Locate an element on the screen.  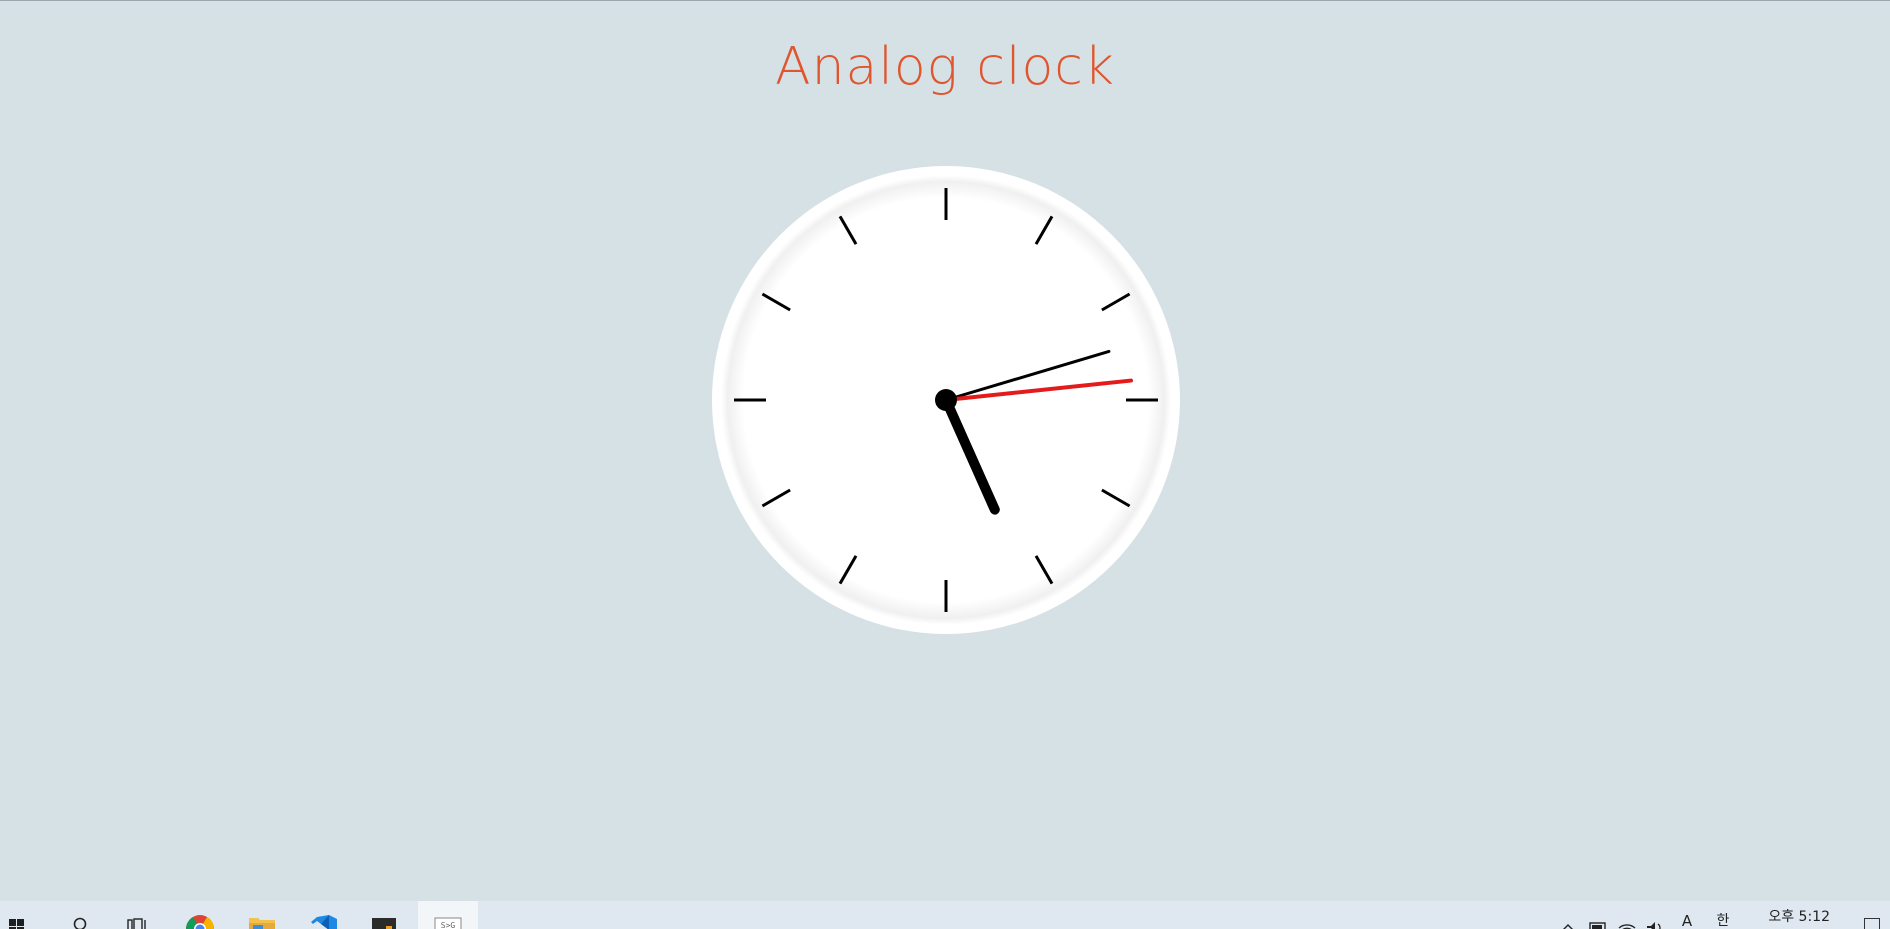
page-title: Analog clock is located at coordinates (945, 67).